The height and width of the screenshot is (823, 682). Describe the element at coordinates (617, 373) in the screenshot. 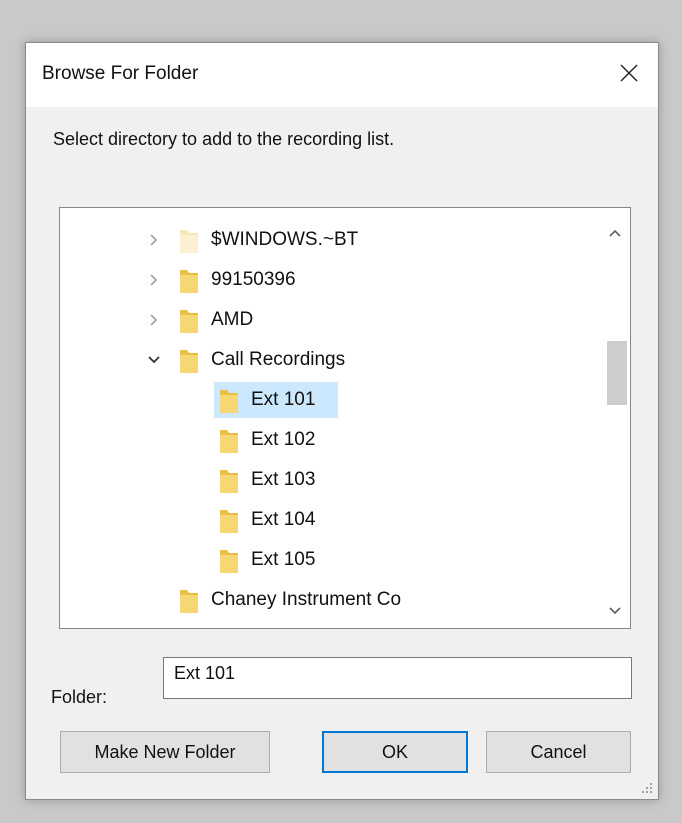

I see `scroll-thumb` at that location.